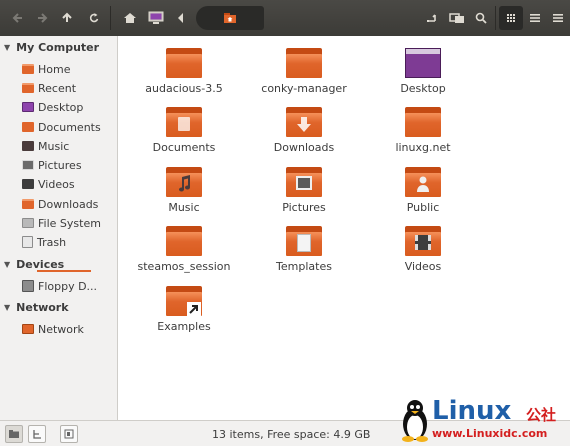 The width and height of the screenshot is (570, 446). Describe the element at coordinates (304, 241) in the screenshot. I see `templates-folder-icon` at that location.